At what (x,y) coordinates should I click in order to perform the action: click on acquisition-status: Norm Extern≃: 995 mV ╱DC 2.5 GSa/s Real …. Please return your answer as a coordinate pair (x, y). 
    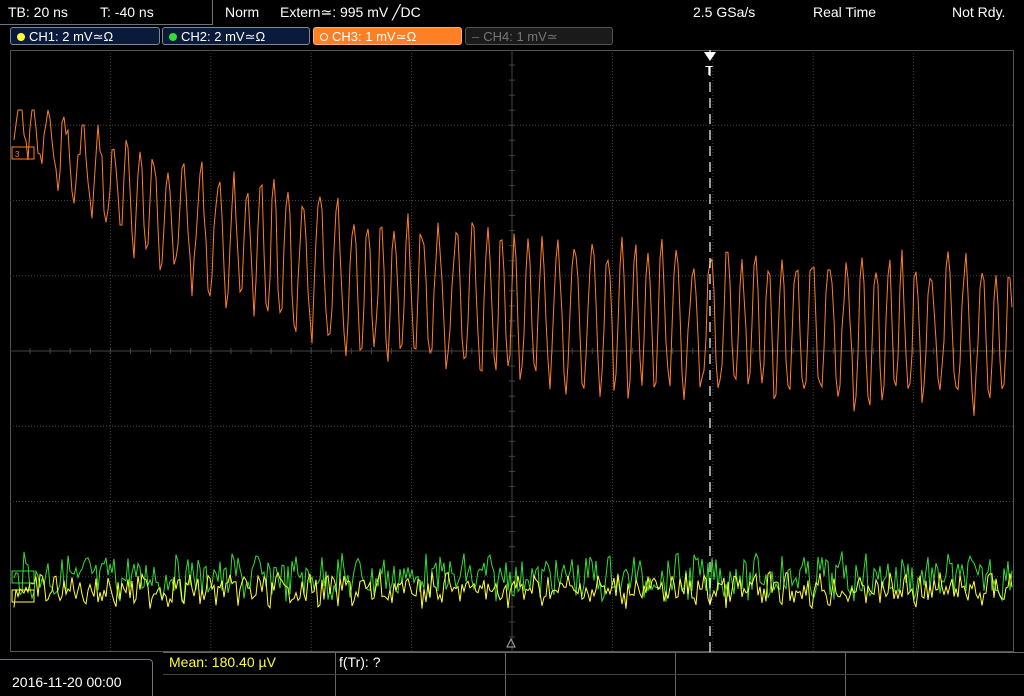
    Looking at the image, I should click on (619, 11).